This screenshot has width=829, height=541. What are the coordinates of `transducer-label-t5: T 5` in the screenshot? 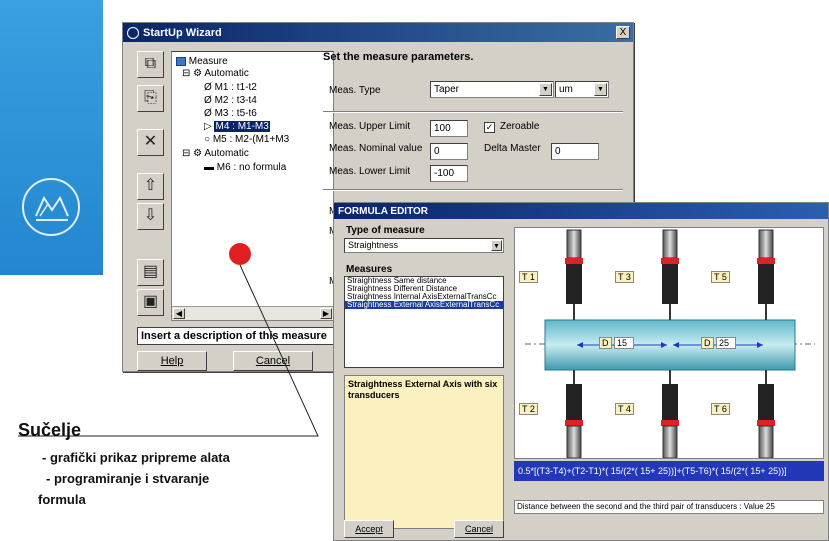 It's located at (720, 277).